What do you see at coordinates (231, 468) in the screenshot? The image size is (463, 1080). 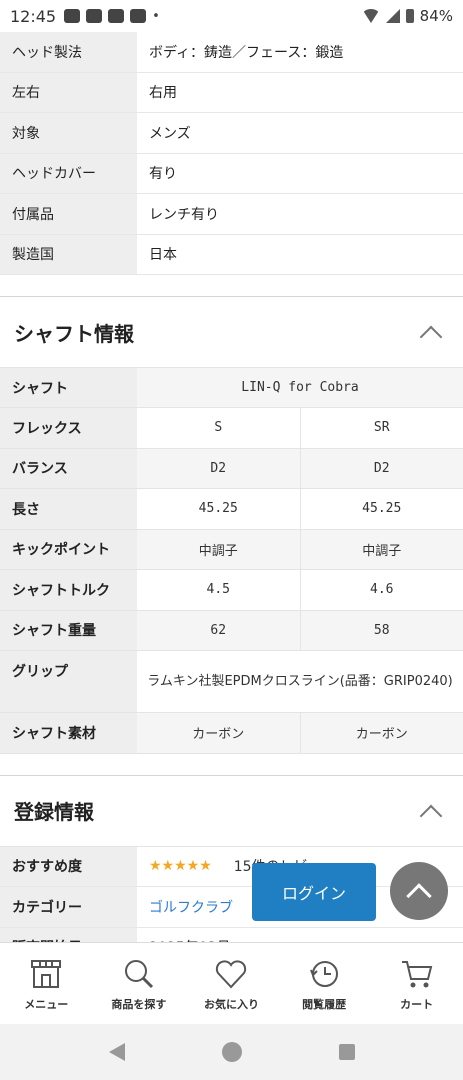 I see `table-row: バランス D2 D2` at bounding box center [231, 468].